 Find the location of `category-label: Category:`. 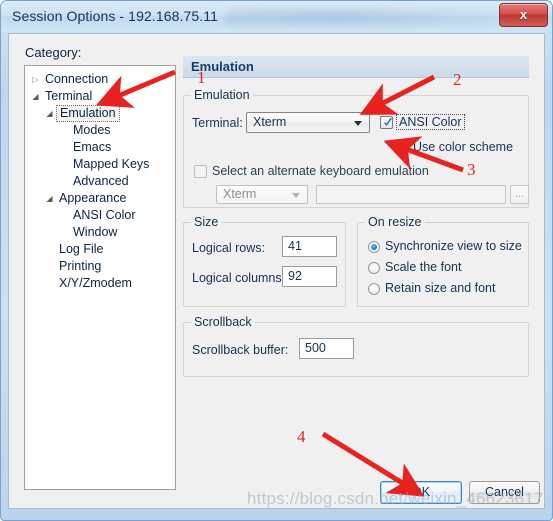

category-label: Category: is located at coordinates (53, 52).